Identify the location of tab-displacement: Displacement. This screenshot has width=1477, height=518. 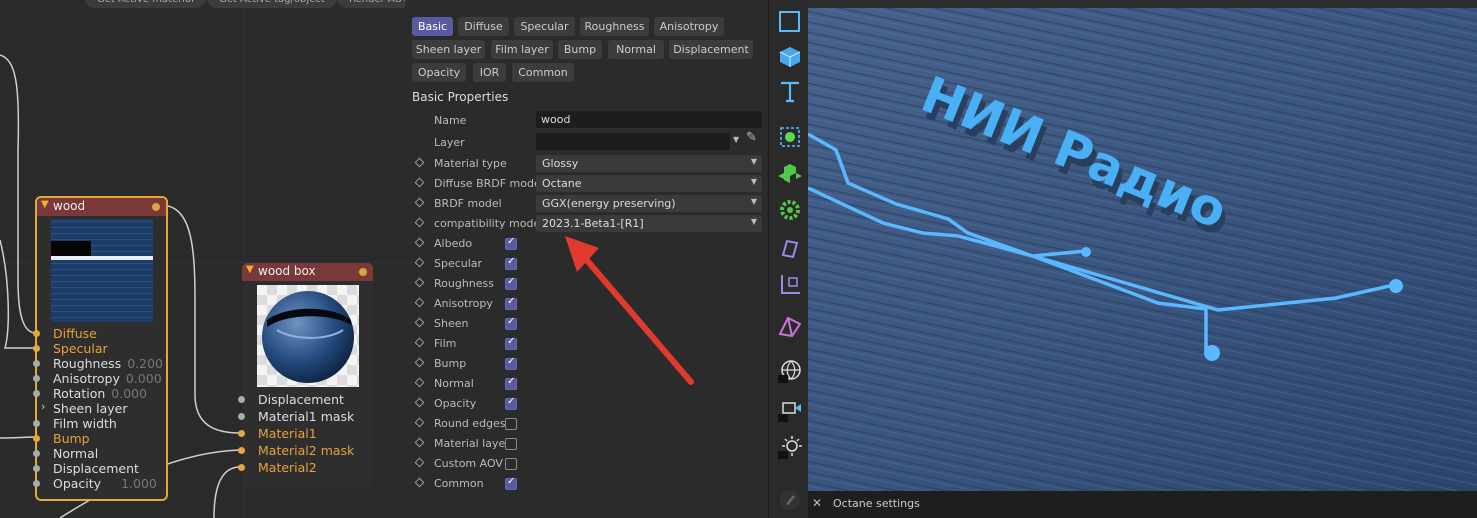
(711, 49).